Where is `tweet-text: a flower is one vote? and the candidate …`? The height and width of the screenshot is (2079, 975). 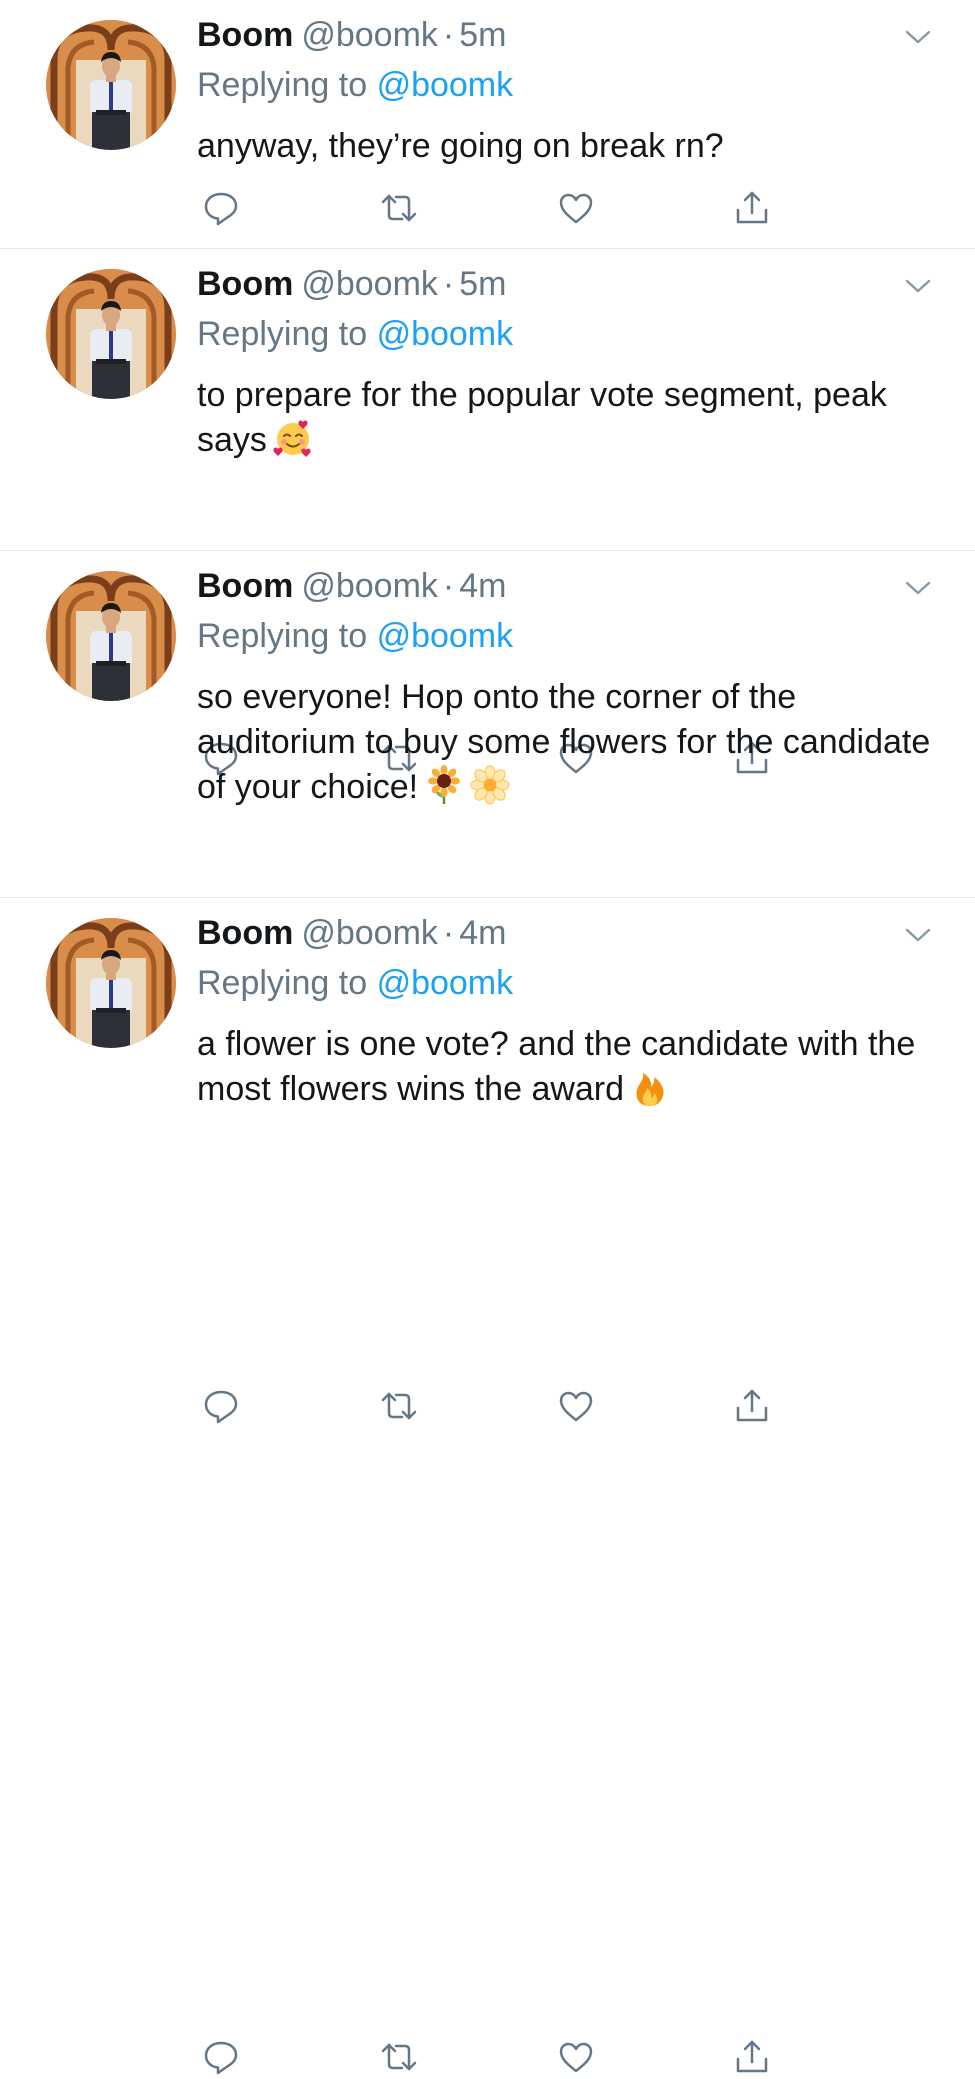 tweet-text: a flower is one vote? and the candidate … is located at coordinates (567, 1067).